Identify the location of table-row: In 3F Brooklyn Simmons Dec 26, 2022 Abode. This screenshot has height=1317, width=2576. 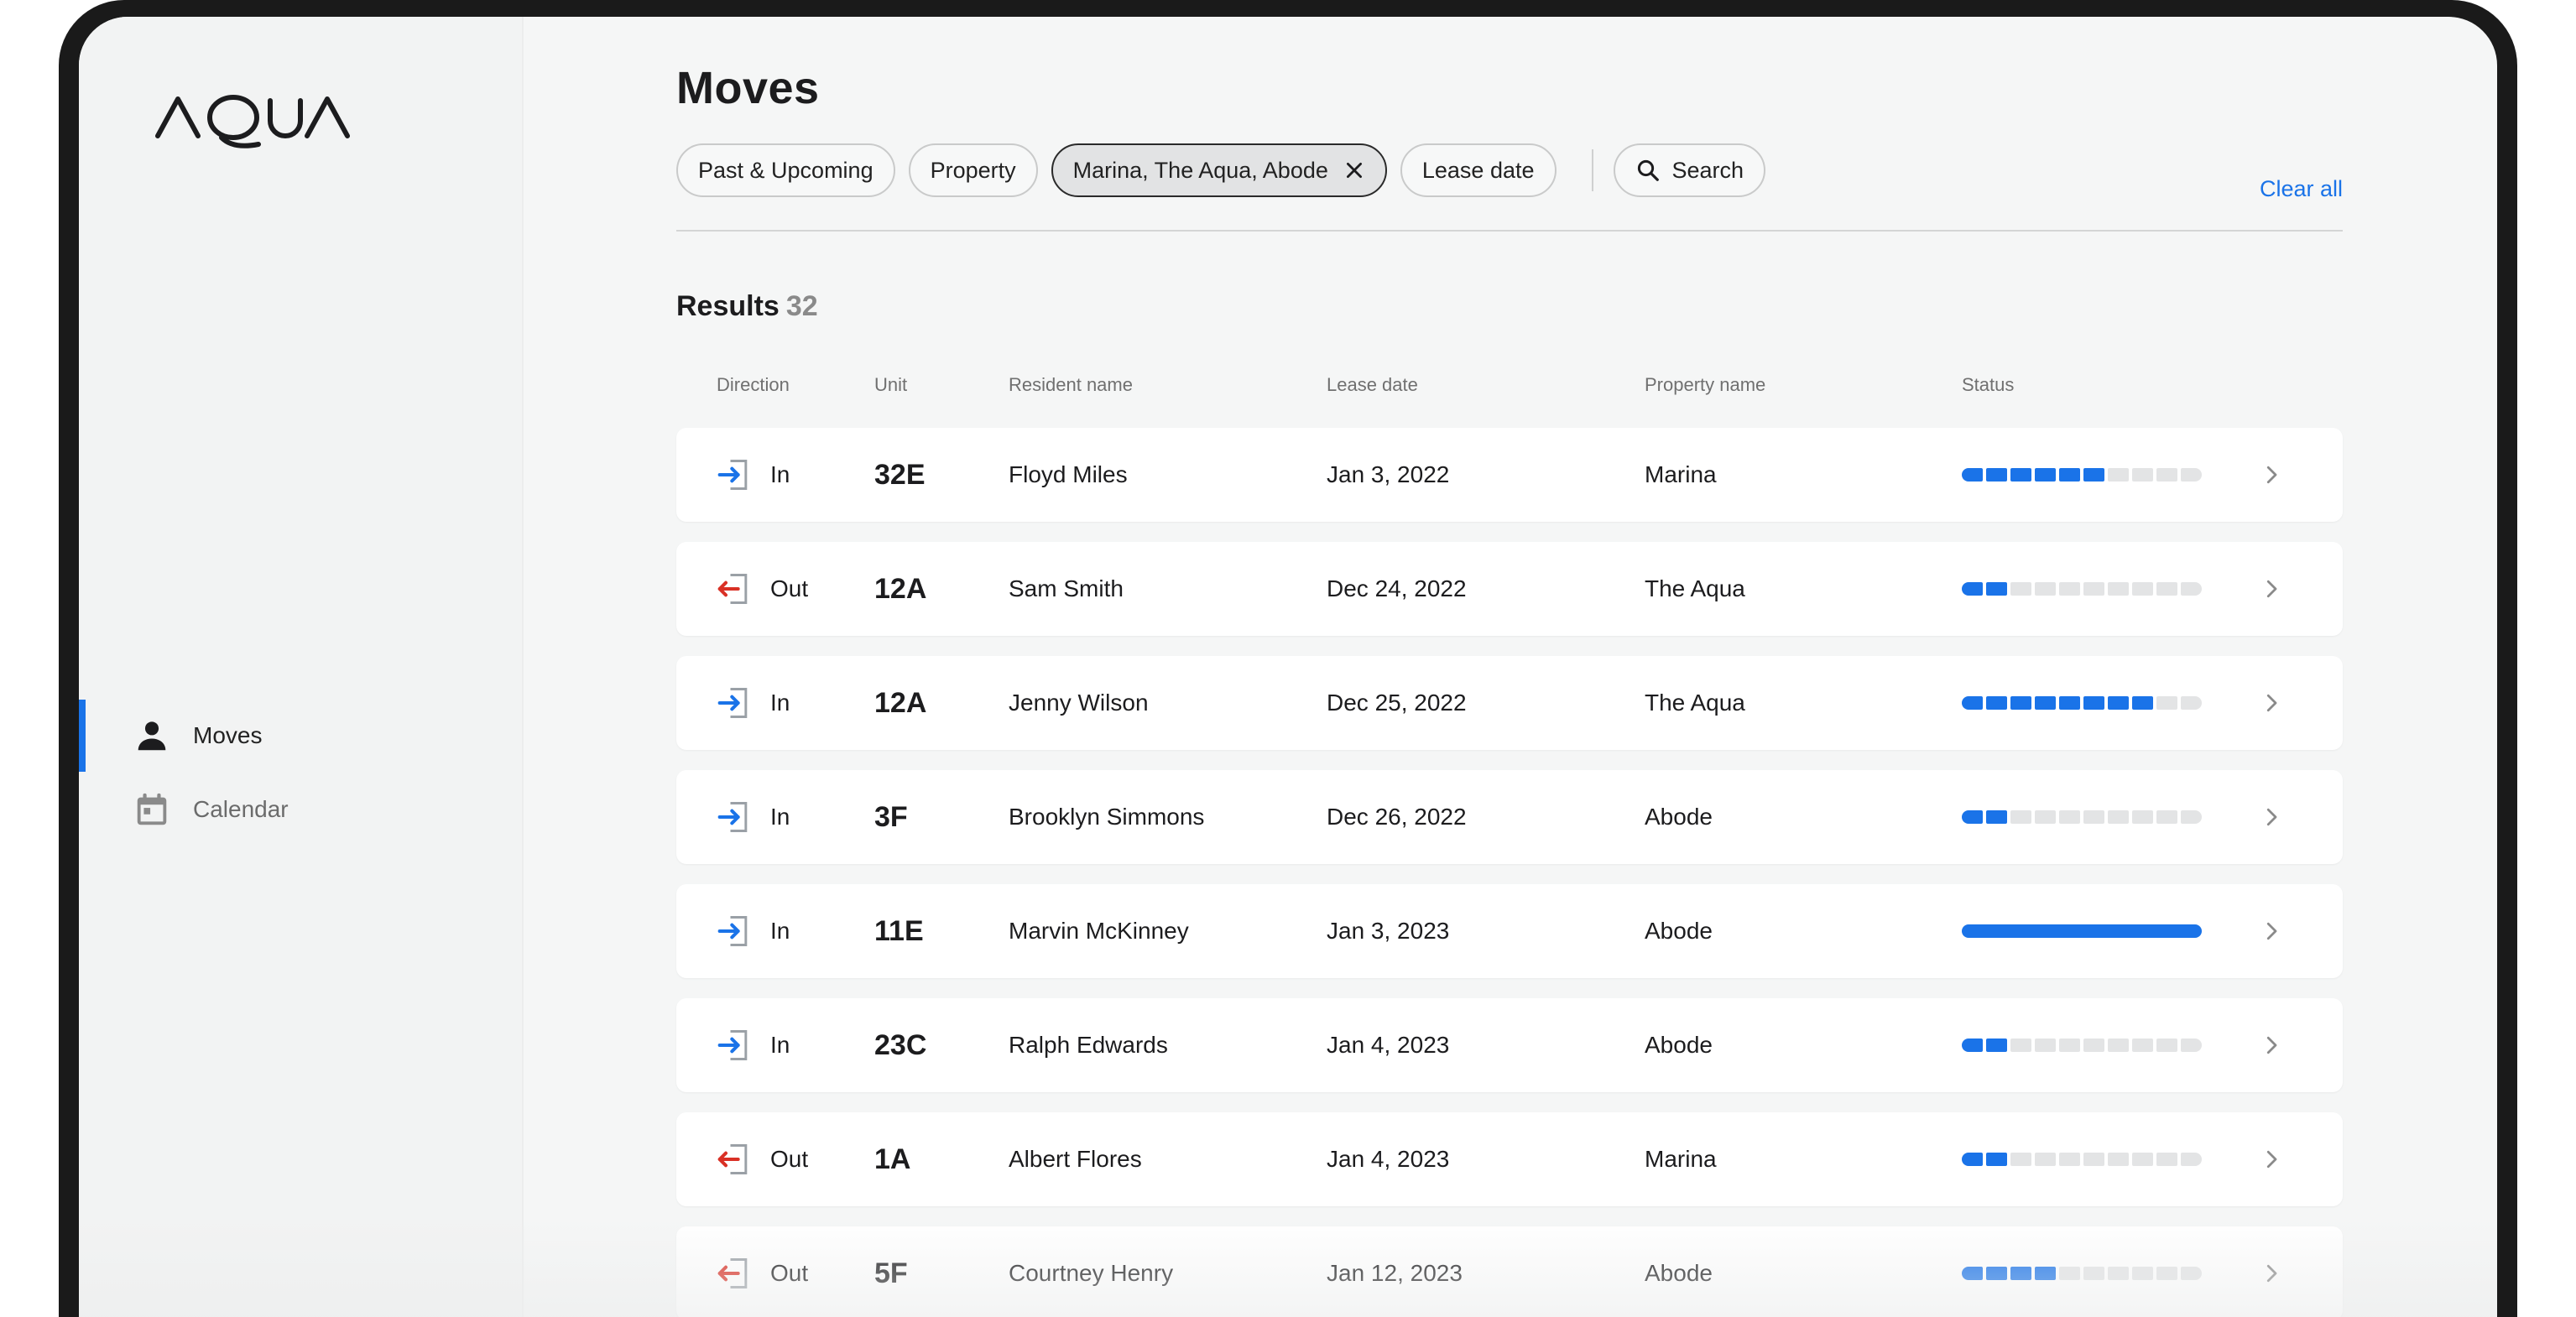
(1509, 817).